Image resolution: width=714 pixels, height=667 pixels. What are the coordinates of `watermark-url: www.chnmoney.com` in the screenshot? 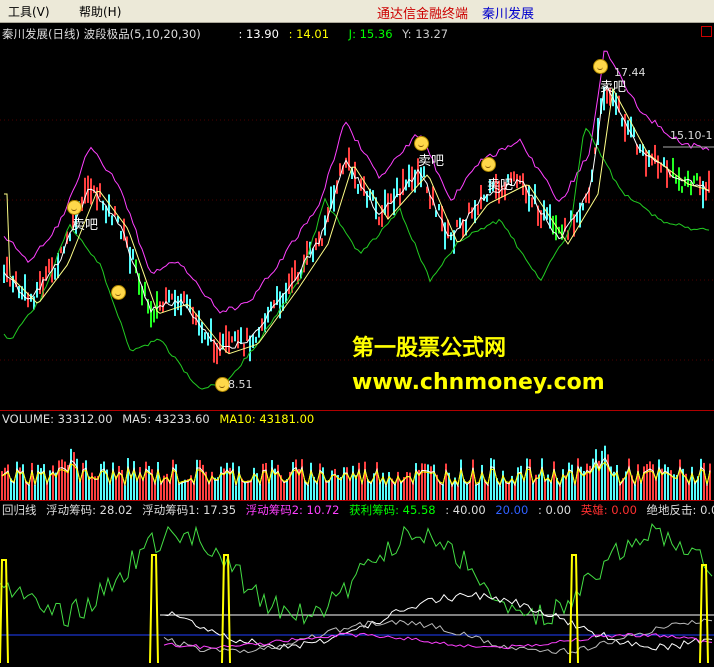 It's located at (478, 382).